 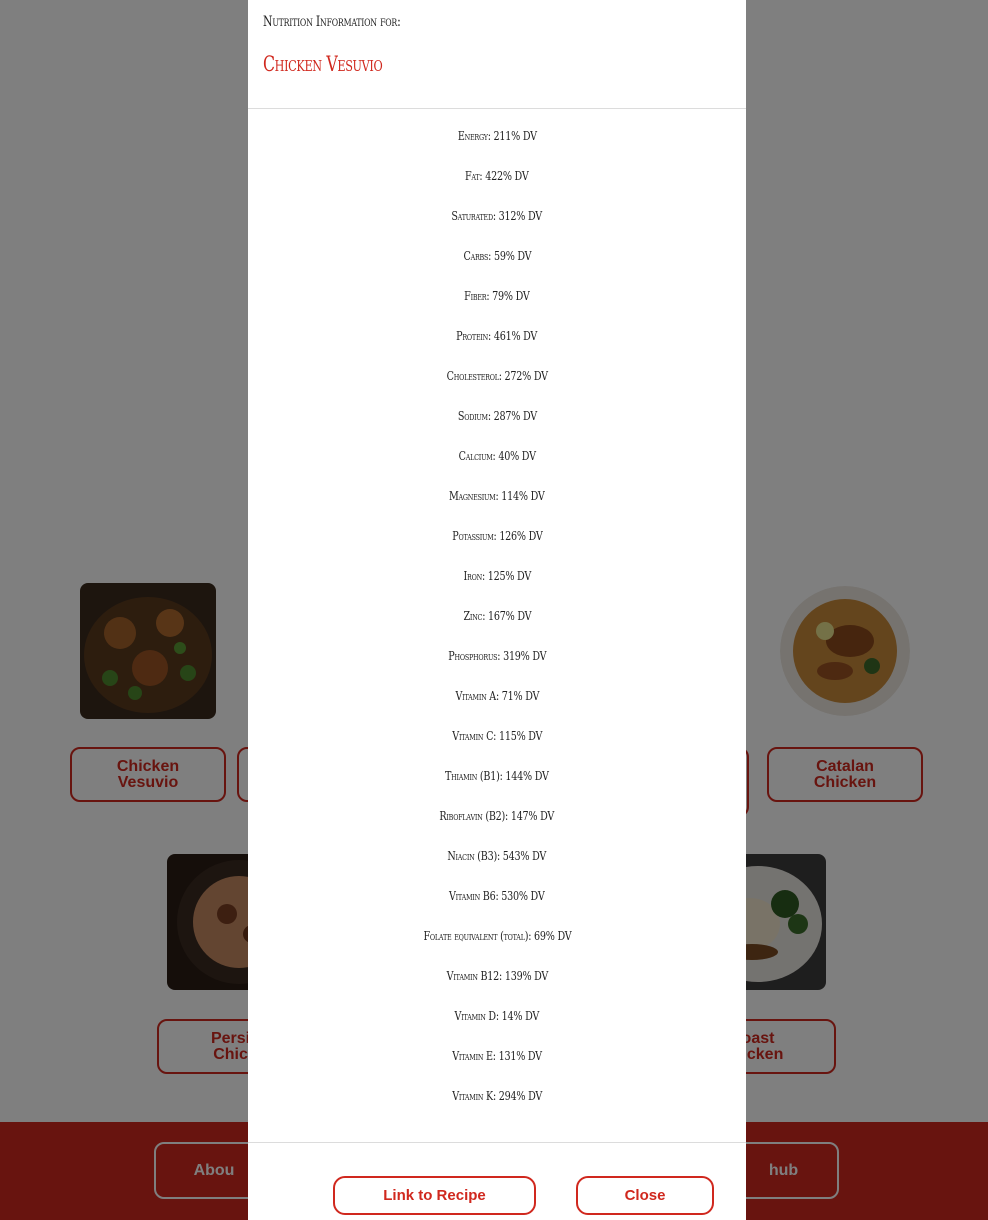 I want to click on nutrient-row: Calcium: 40% DV, so click(x=497, y=456).